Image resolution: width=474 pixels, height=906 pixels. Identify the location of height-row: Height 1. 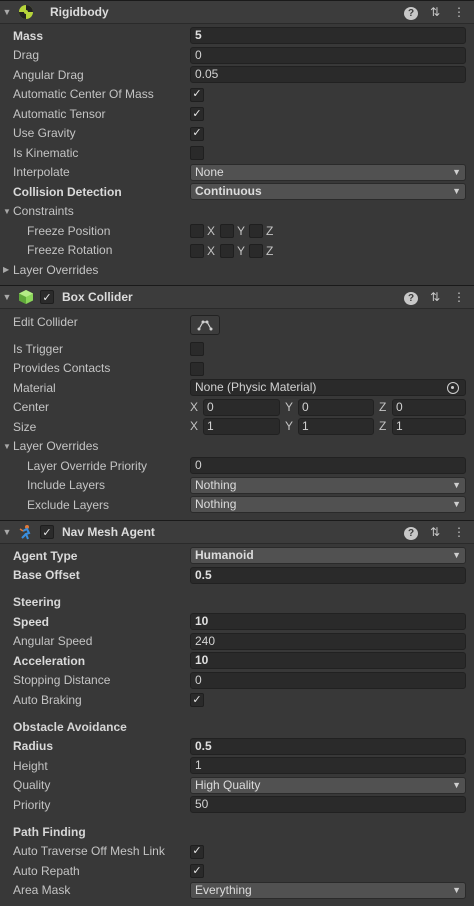
(237, 766).